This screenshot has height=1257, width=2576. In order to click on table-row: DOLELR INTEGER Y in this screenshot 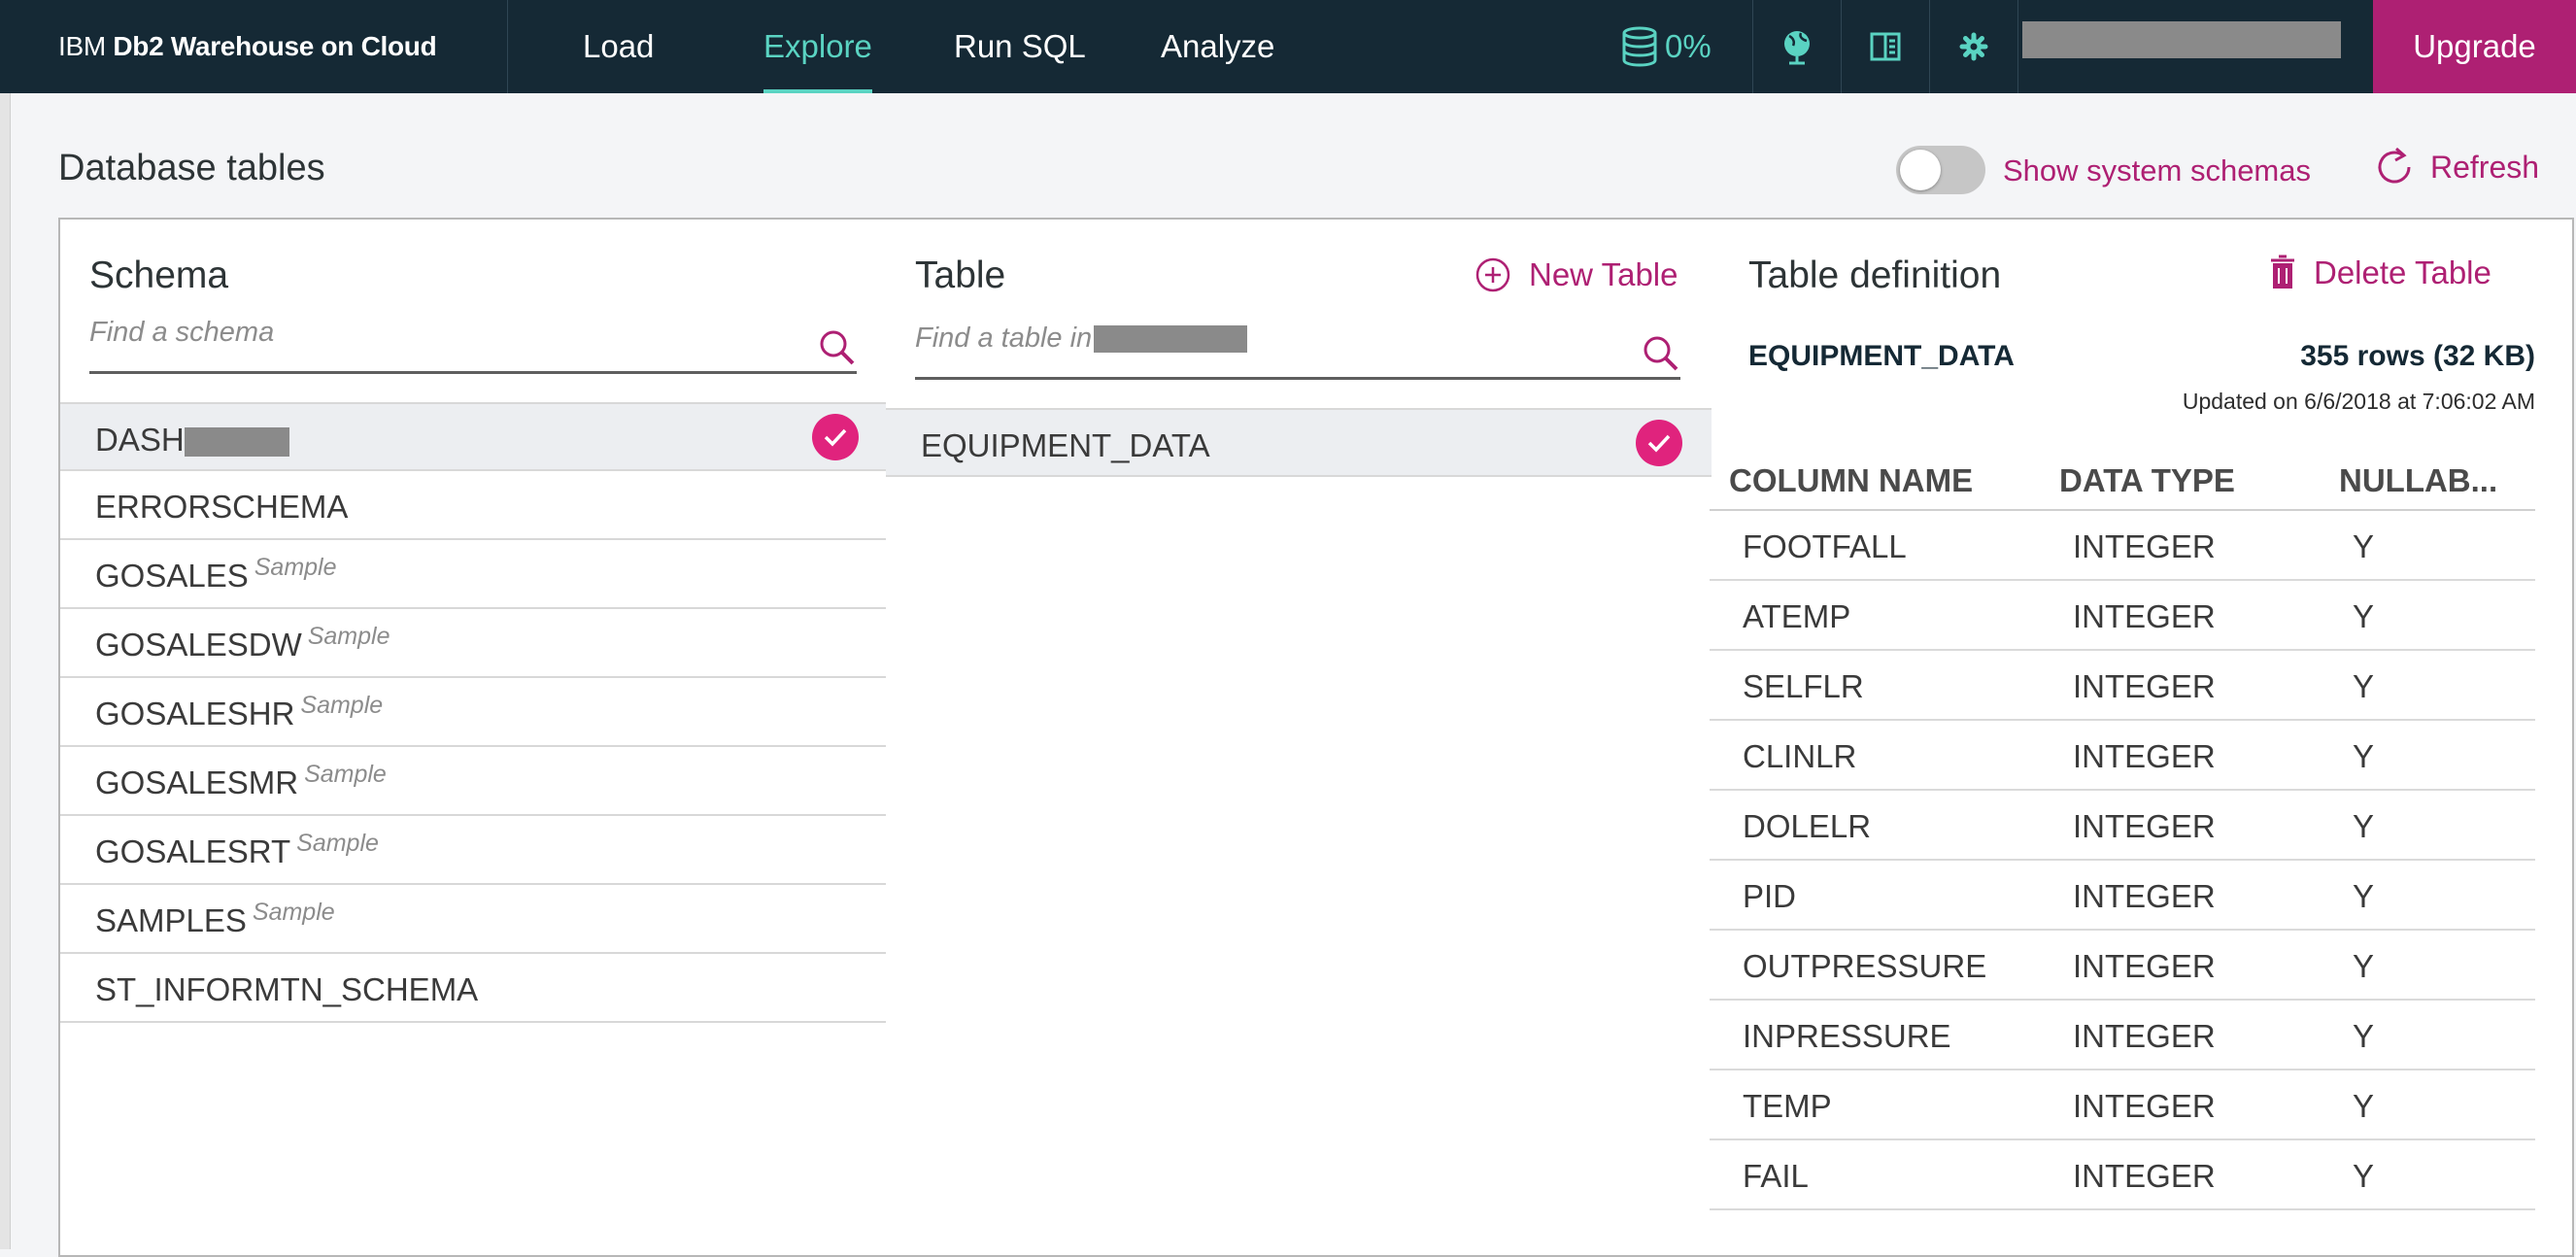, I will do `click(2122, 826)`.